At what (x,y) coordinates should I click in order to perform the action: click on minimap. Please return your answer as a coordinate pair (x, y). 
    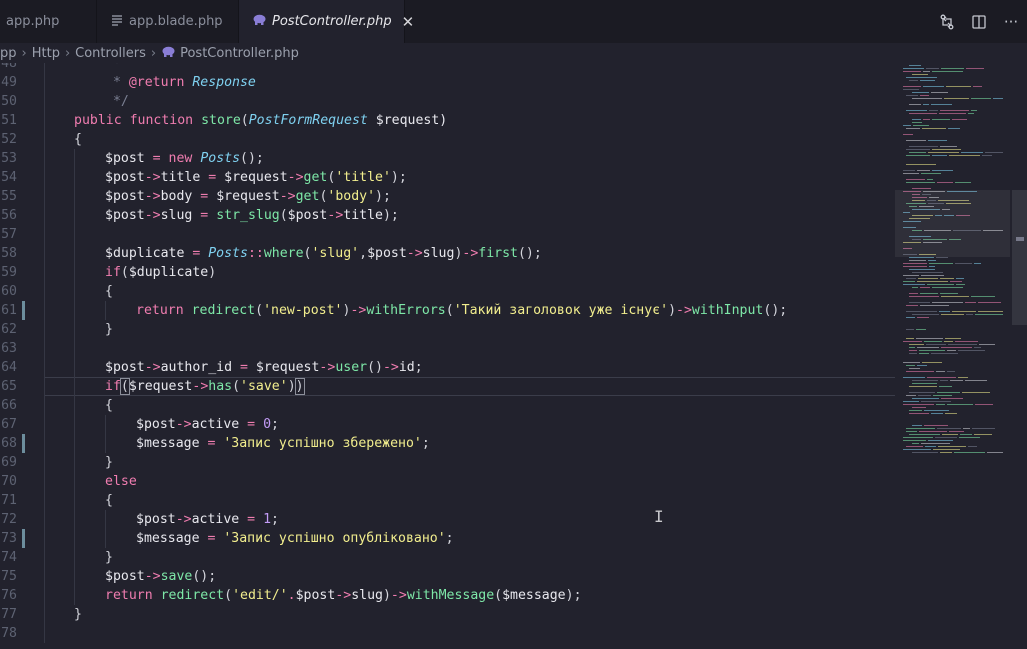
    Looking at the image, I should click on (952, 260).